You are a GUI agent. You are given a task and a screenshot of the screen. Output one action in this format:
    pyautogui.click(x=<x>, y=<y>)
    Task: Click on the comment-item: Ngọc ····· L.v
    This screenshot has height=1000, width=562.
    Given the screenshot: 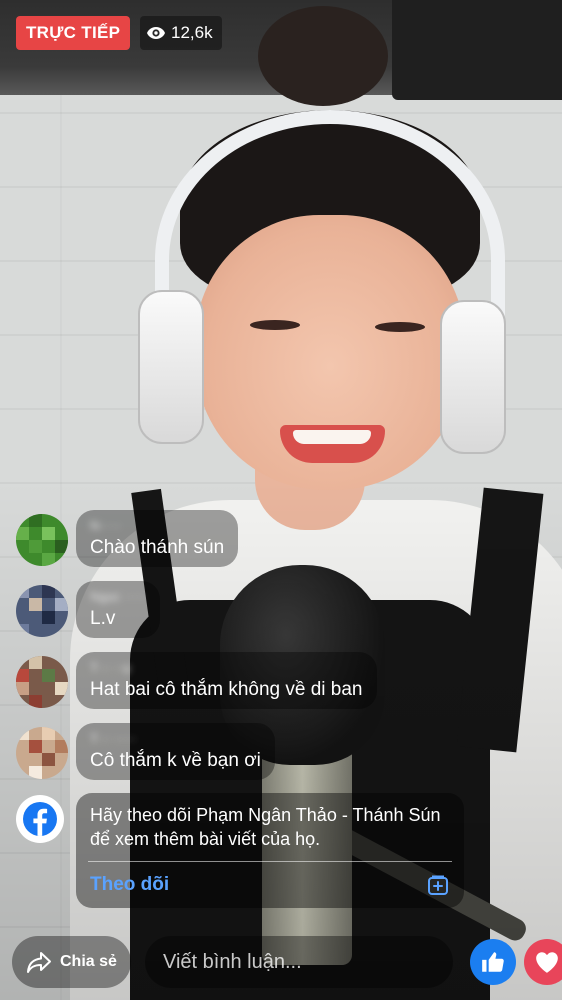 What is the action you would take?
    pyautogui.click(x=276, y=609)
    